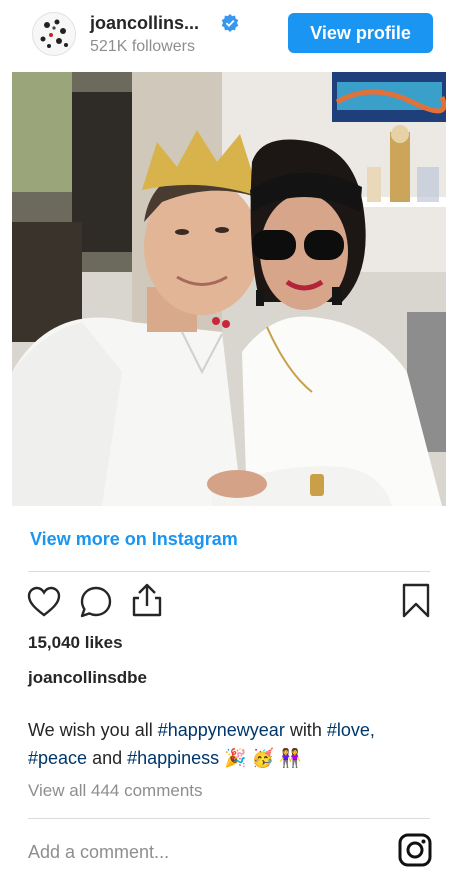 The width and height of the screenshot is (450, 883). What do you see at coordinates (260, 758) in the screenshot?
I see `caption-emoji: 🎉 🥳 👭` at bounding box center [260, 758].